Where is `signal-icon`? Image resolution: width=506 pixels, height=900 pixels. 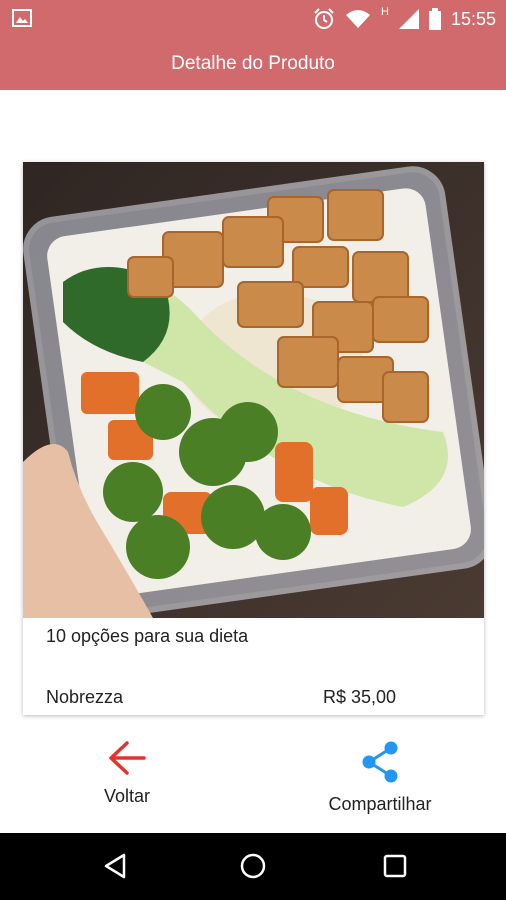
signal-icon is located at coordinates (408, 19).